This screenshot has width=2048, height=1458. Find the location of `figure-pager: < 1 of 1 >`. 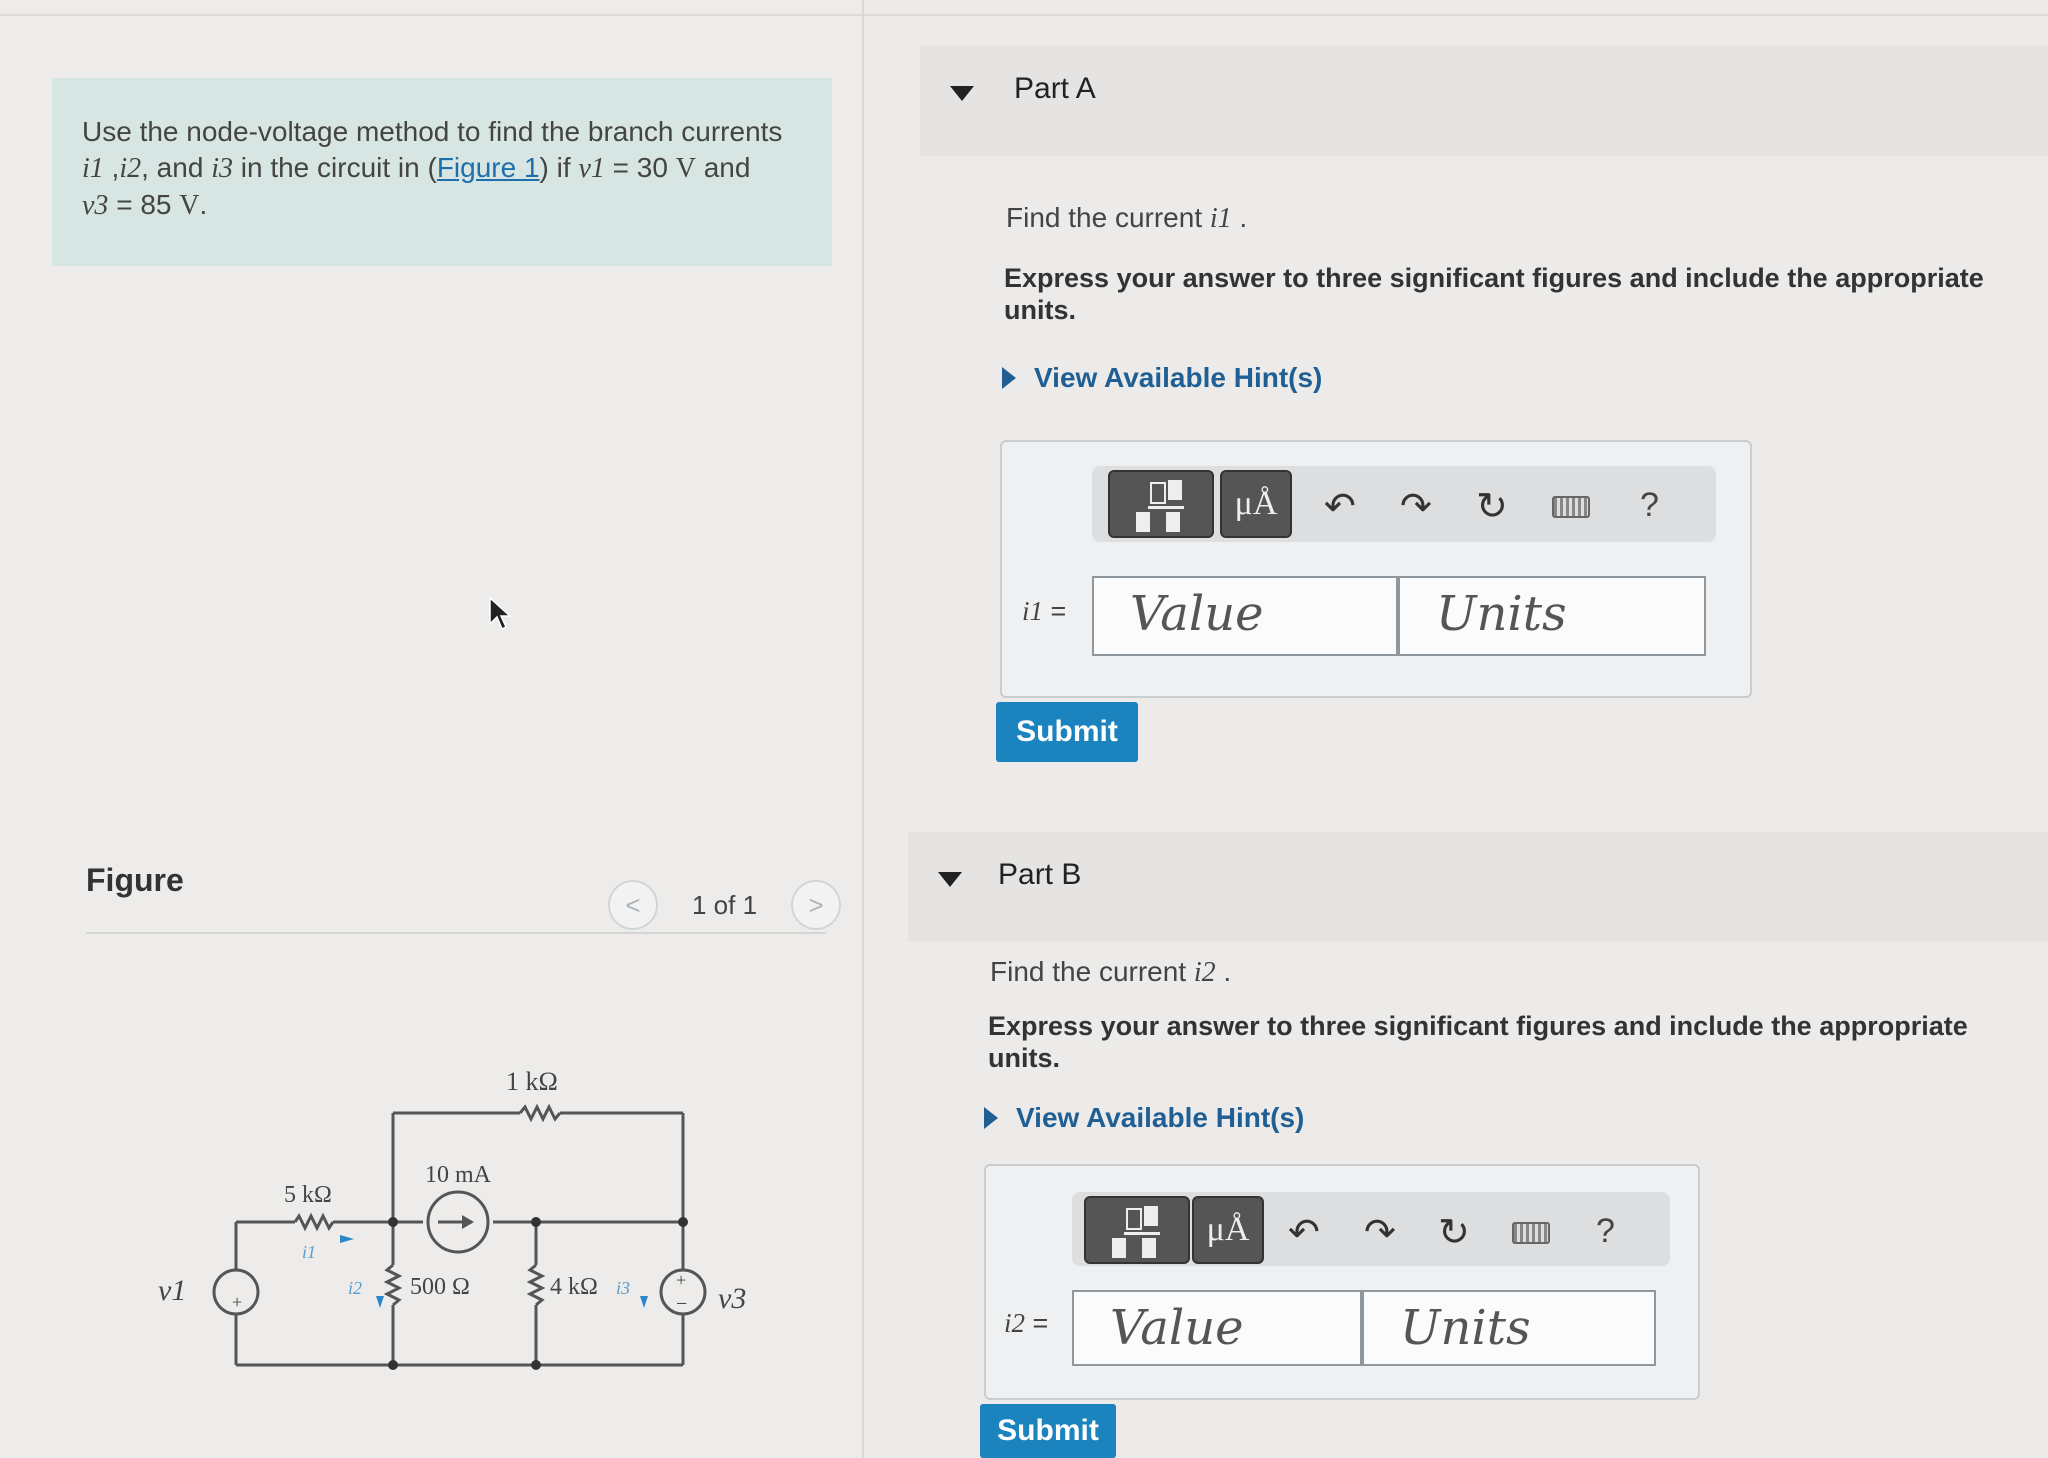

figure-pager: < 1 of 1 > is located at coordinates (725, 905).